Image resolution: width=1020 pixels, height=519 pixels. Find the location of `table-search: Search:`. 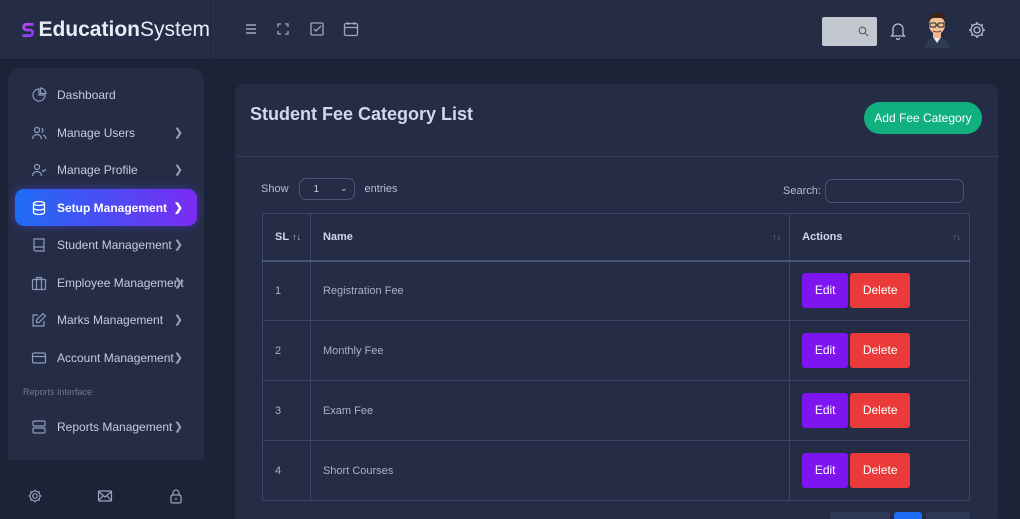

table-search: Search: is located at coordinates (873, 191).